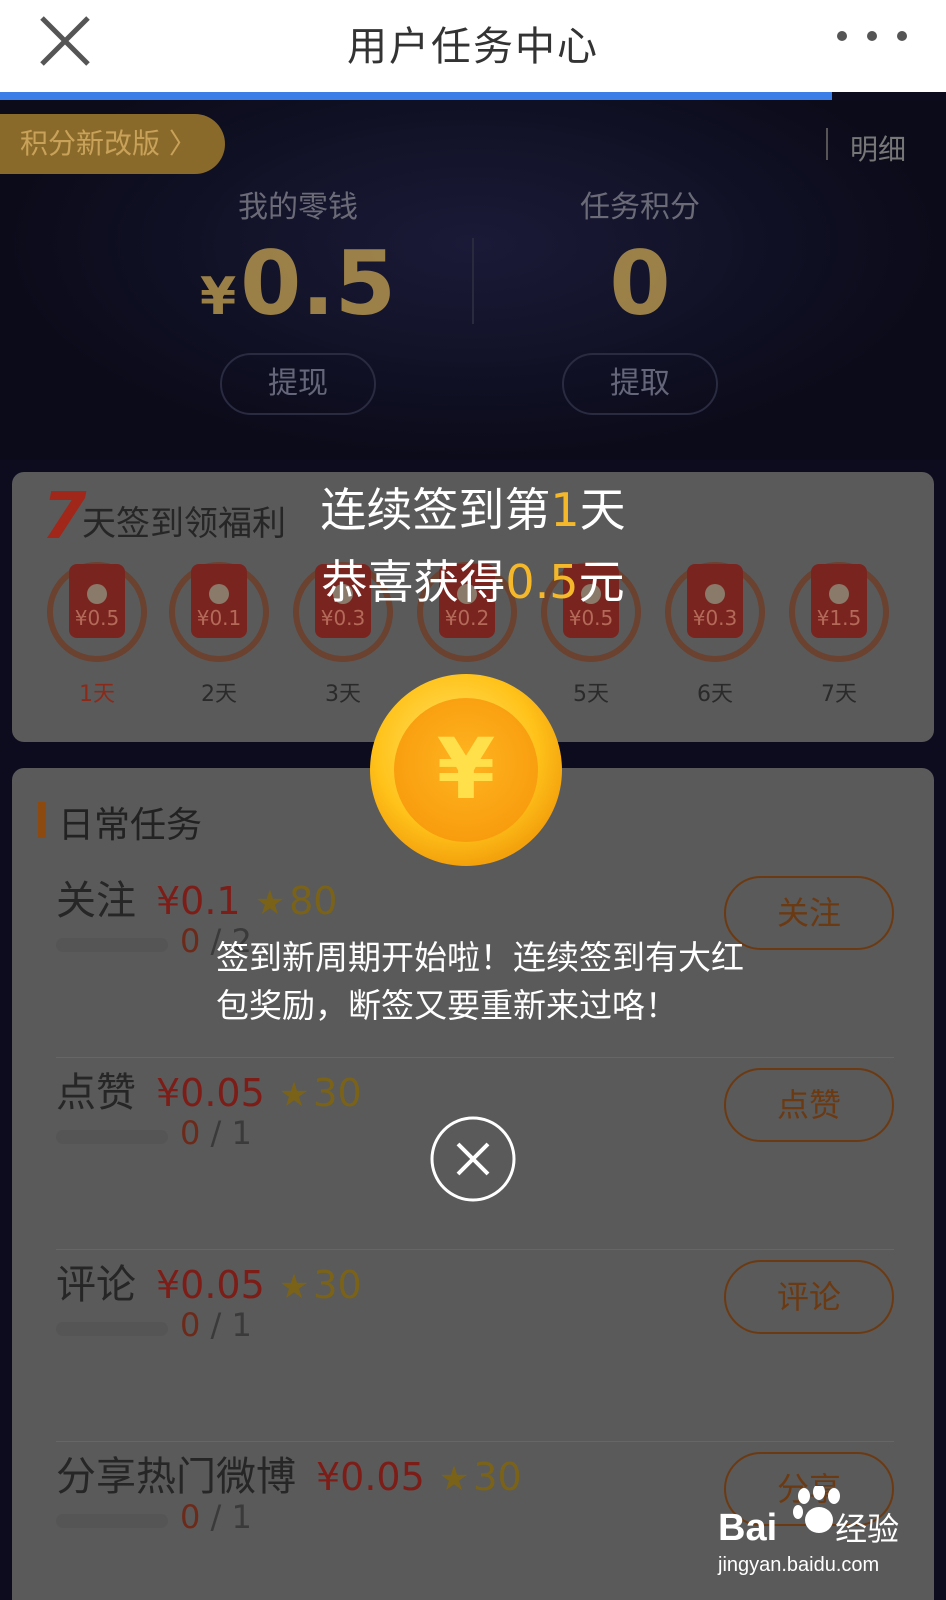  I want to click on task-name-line: 分享热门微博 ¥0.05 ★ 30, so click(289, 1473).